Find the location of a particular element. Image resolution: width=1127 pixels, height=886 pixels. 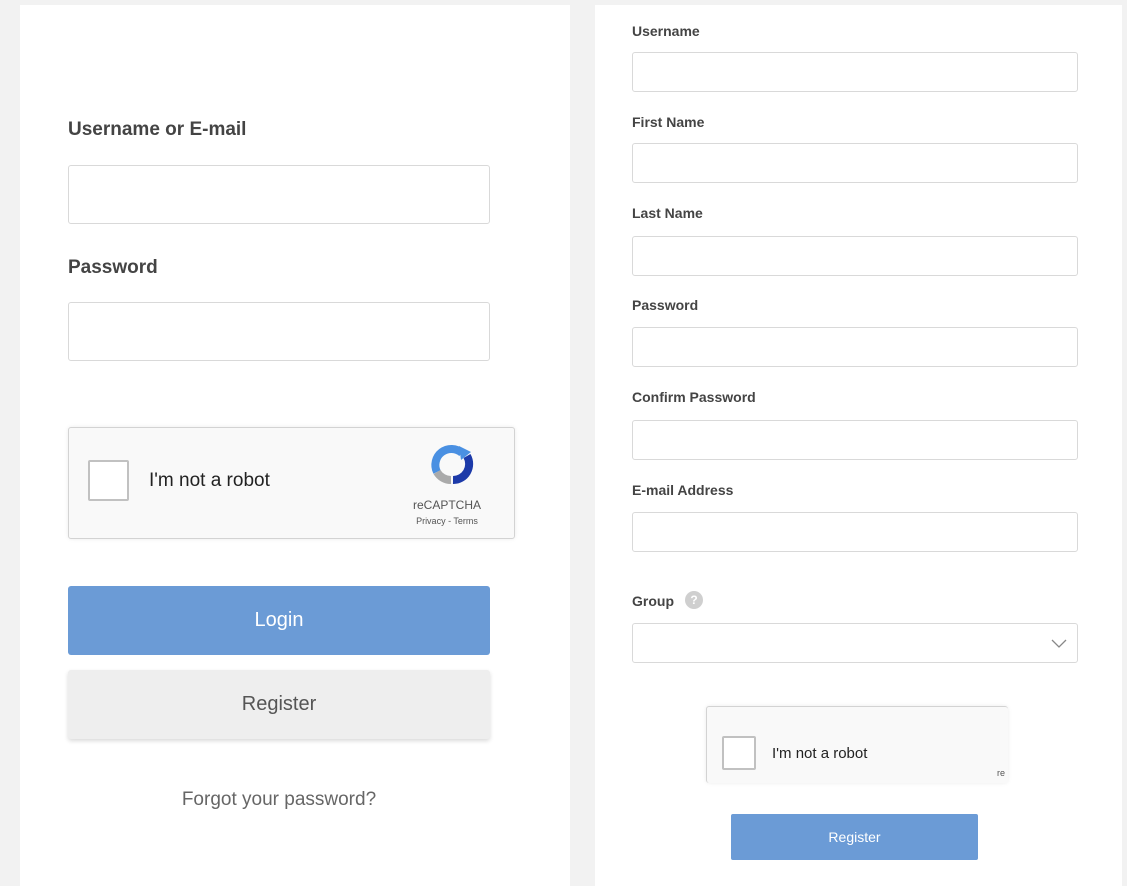

email-address-label: E-mail Address is located at coordinates (683, 490).